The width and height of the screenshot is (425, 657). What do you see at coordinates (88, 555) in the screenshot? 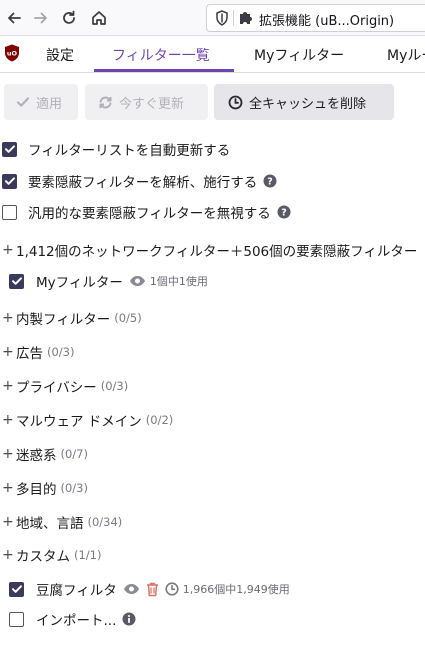
I see `group-count: (1/1)` at bounding box center [88, 555].